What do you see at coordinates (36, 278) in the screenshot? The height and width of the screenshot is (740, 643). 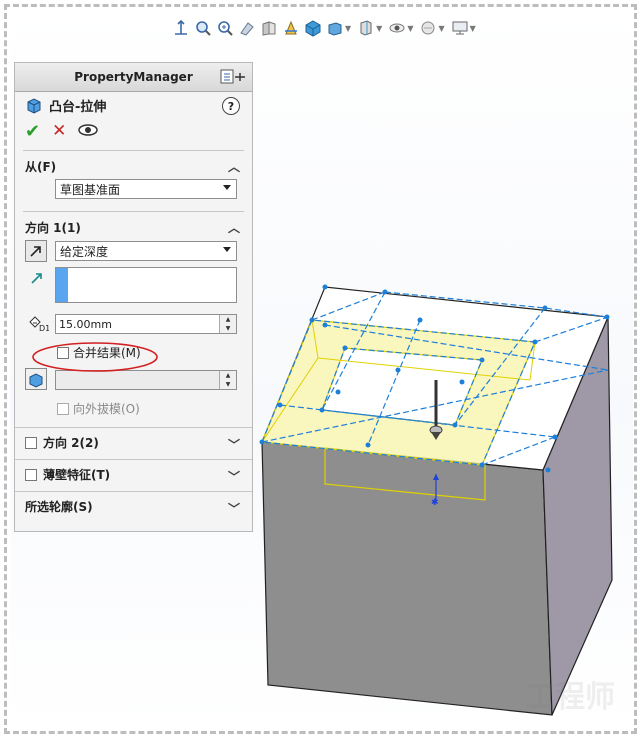 I see `direction-vector-icon` at bounding box center [36, 278].